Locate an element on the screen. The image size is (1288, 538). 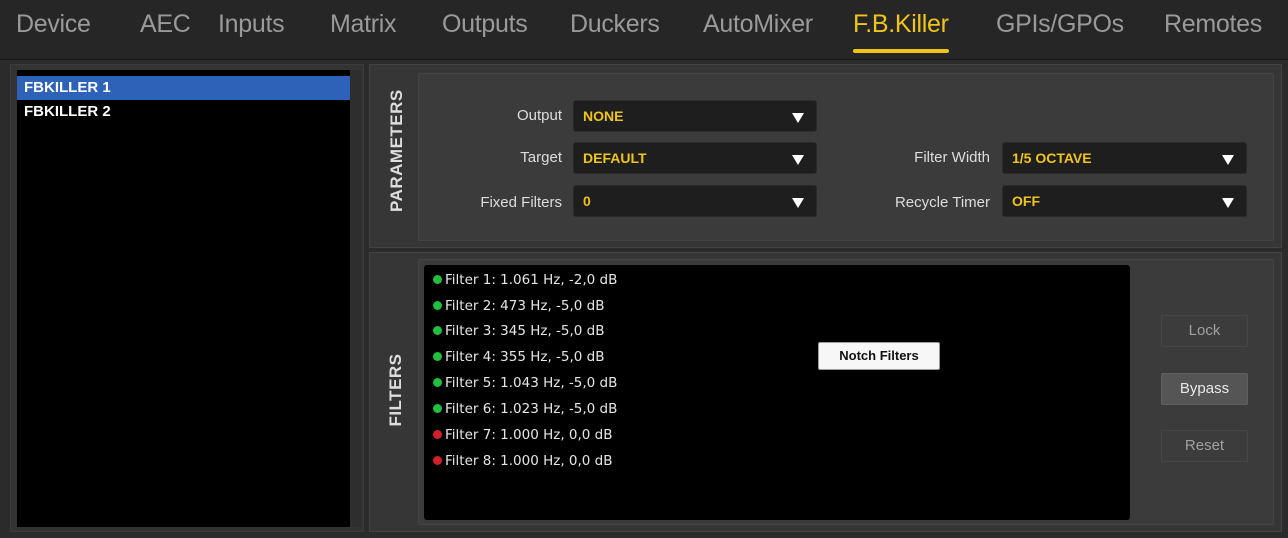
filter-text: Filter 2: 473 Hz, -5,0 dB is located at coordinates (525, 306).